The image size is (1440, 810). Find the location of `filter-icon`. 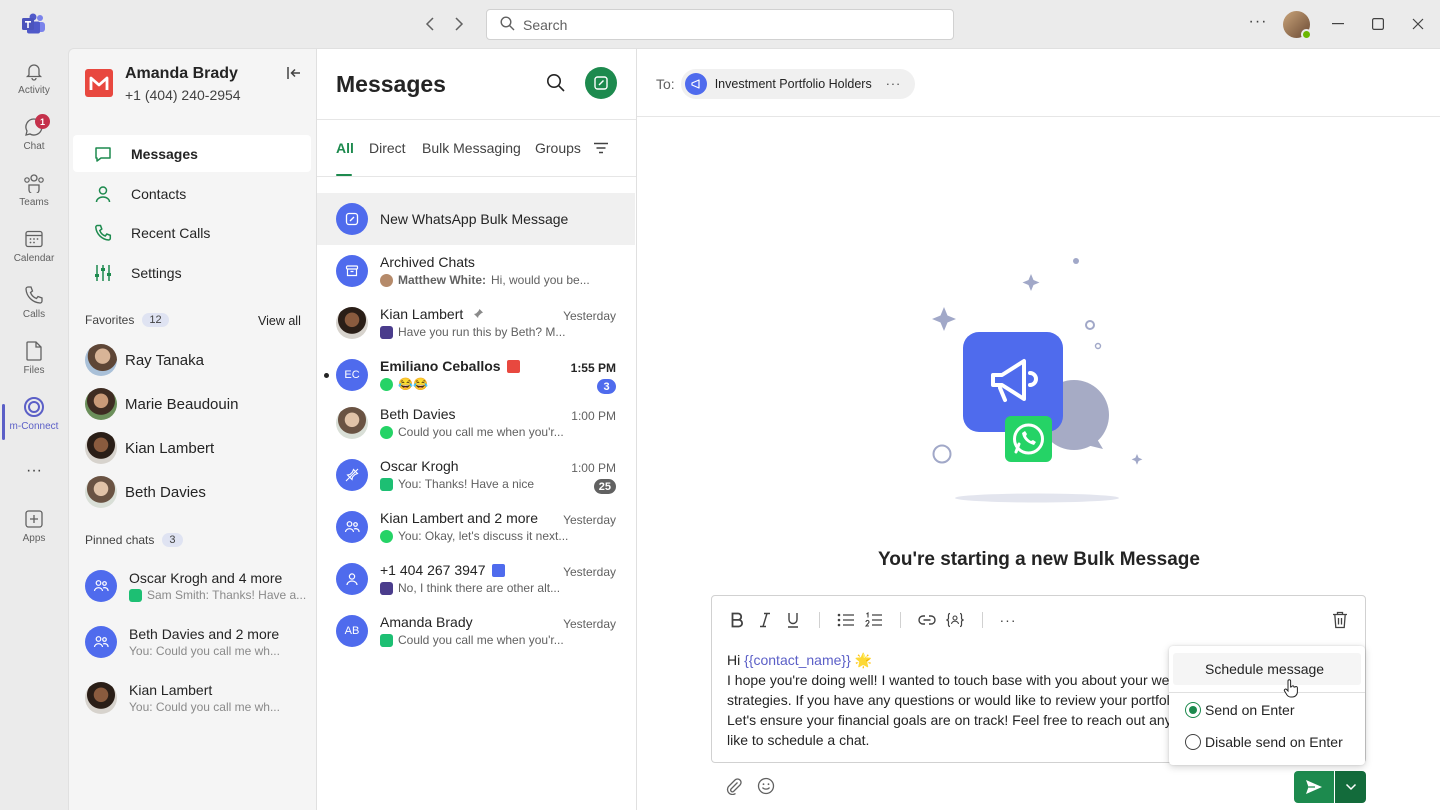

filter-icon is located at coordinates (601, 148).